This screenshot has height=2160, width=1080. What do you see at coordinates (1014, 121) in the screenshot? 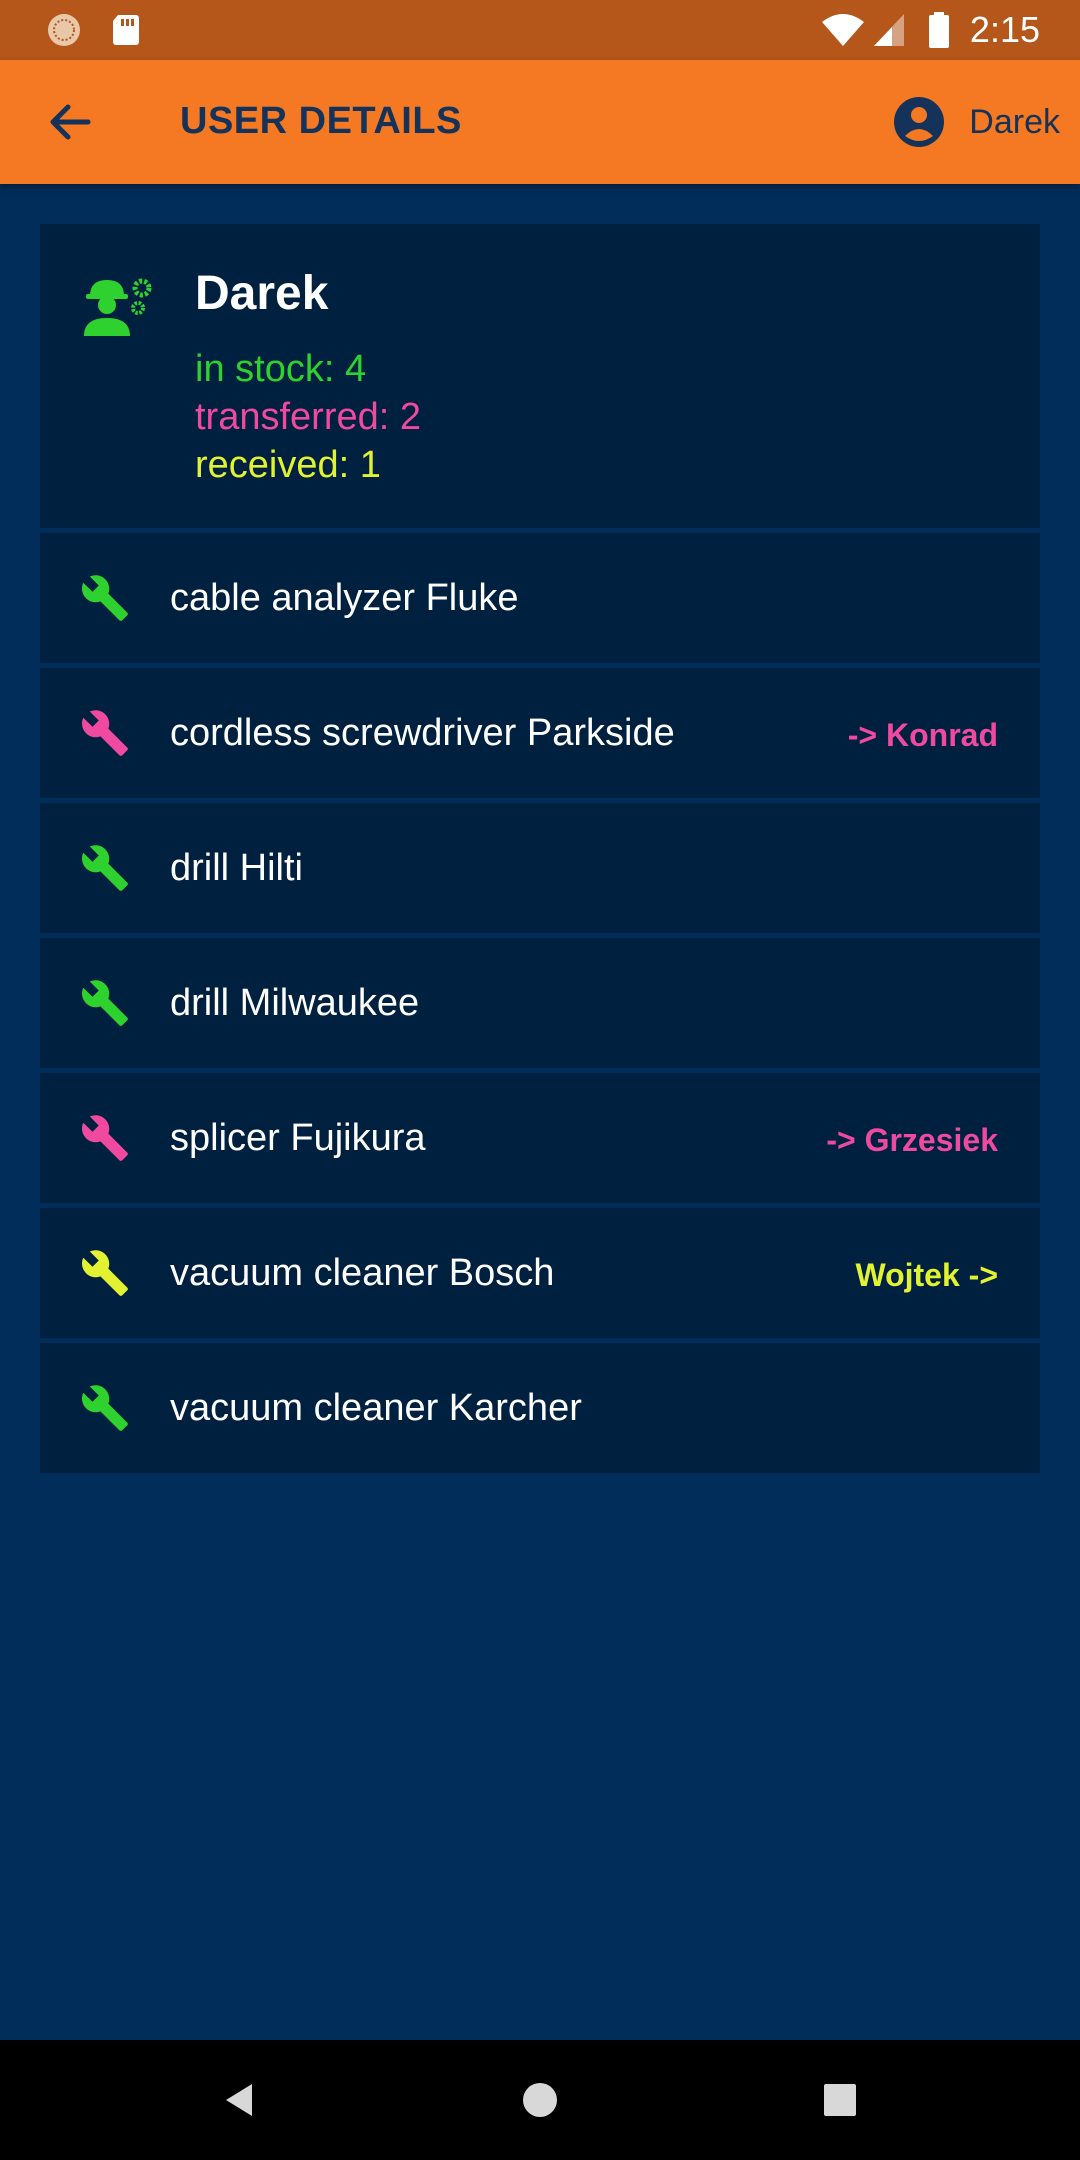
I see `account-name: Darek` at bounding box center [1014, 121].